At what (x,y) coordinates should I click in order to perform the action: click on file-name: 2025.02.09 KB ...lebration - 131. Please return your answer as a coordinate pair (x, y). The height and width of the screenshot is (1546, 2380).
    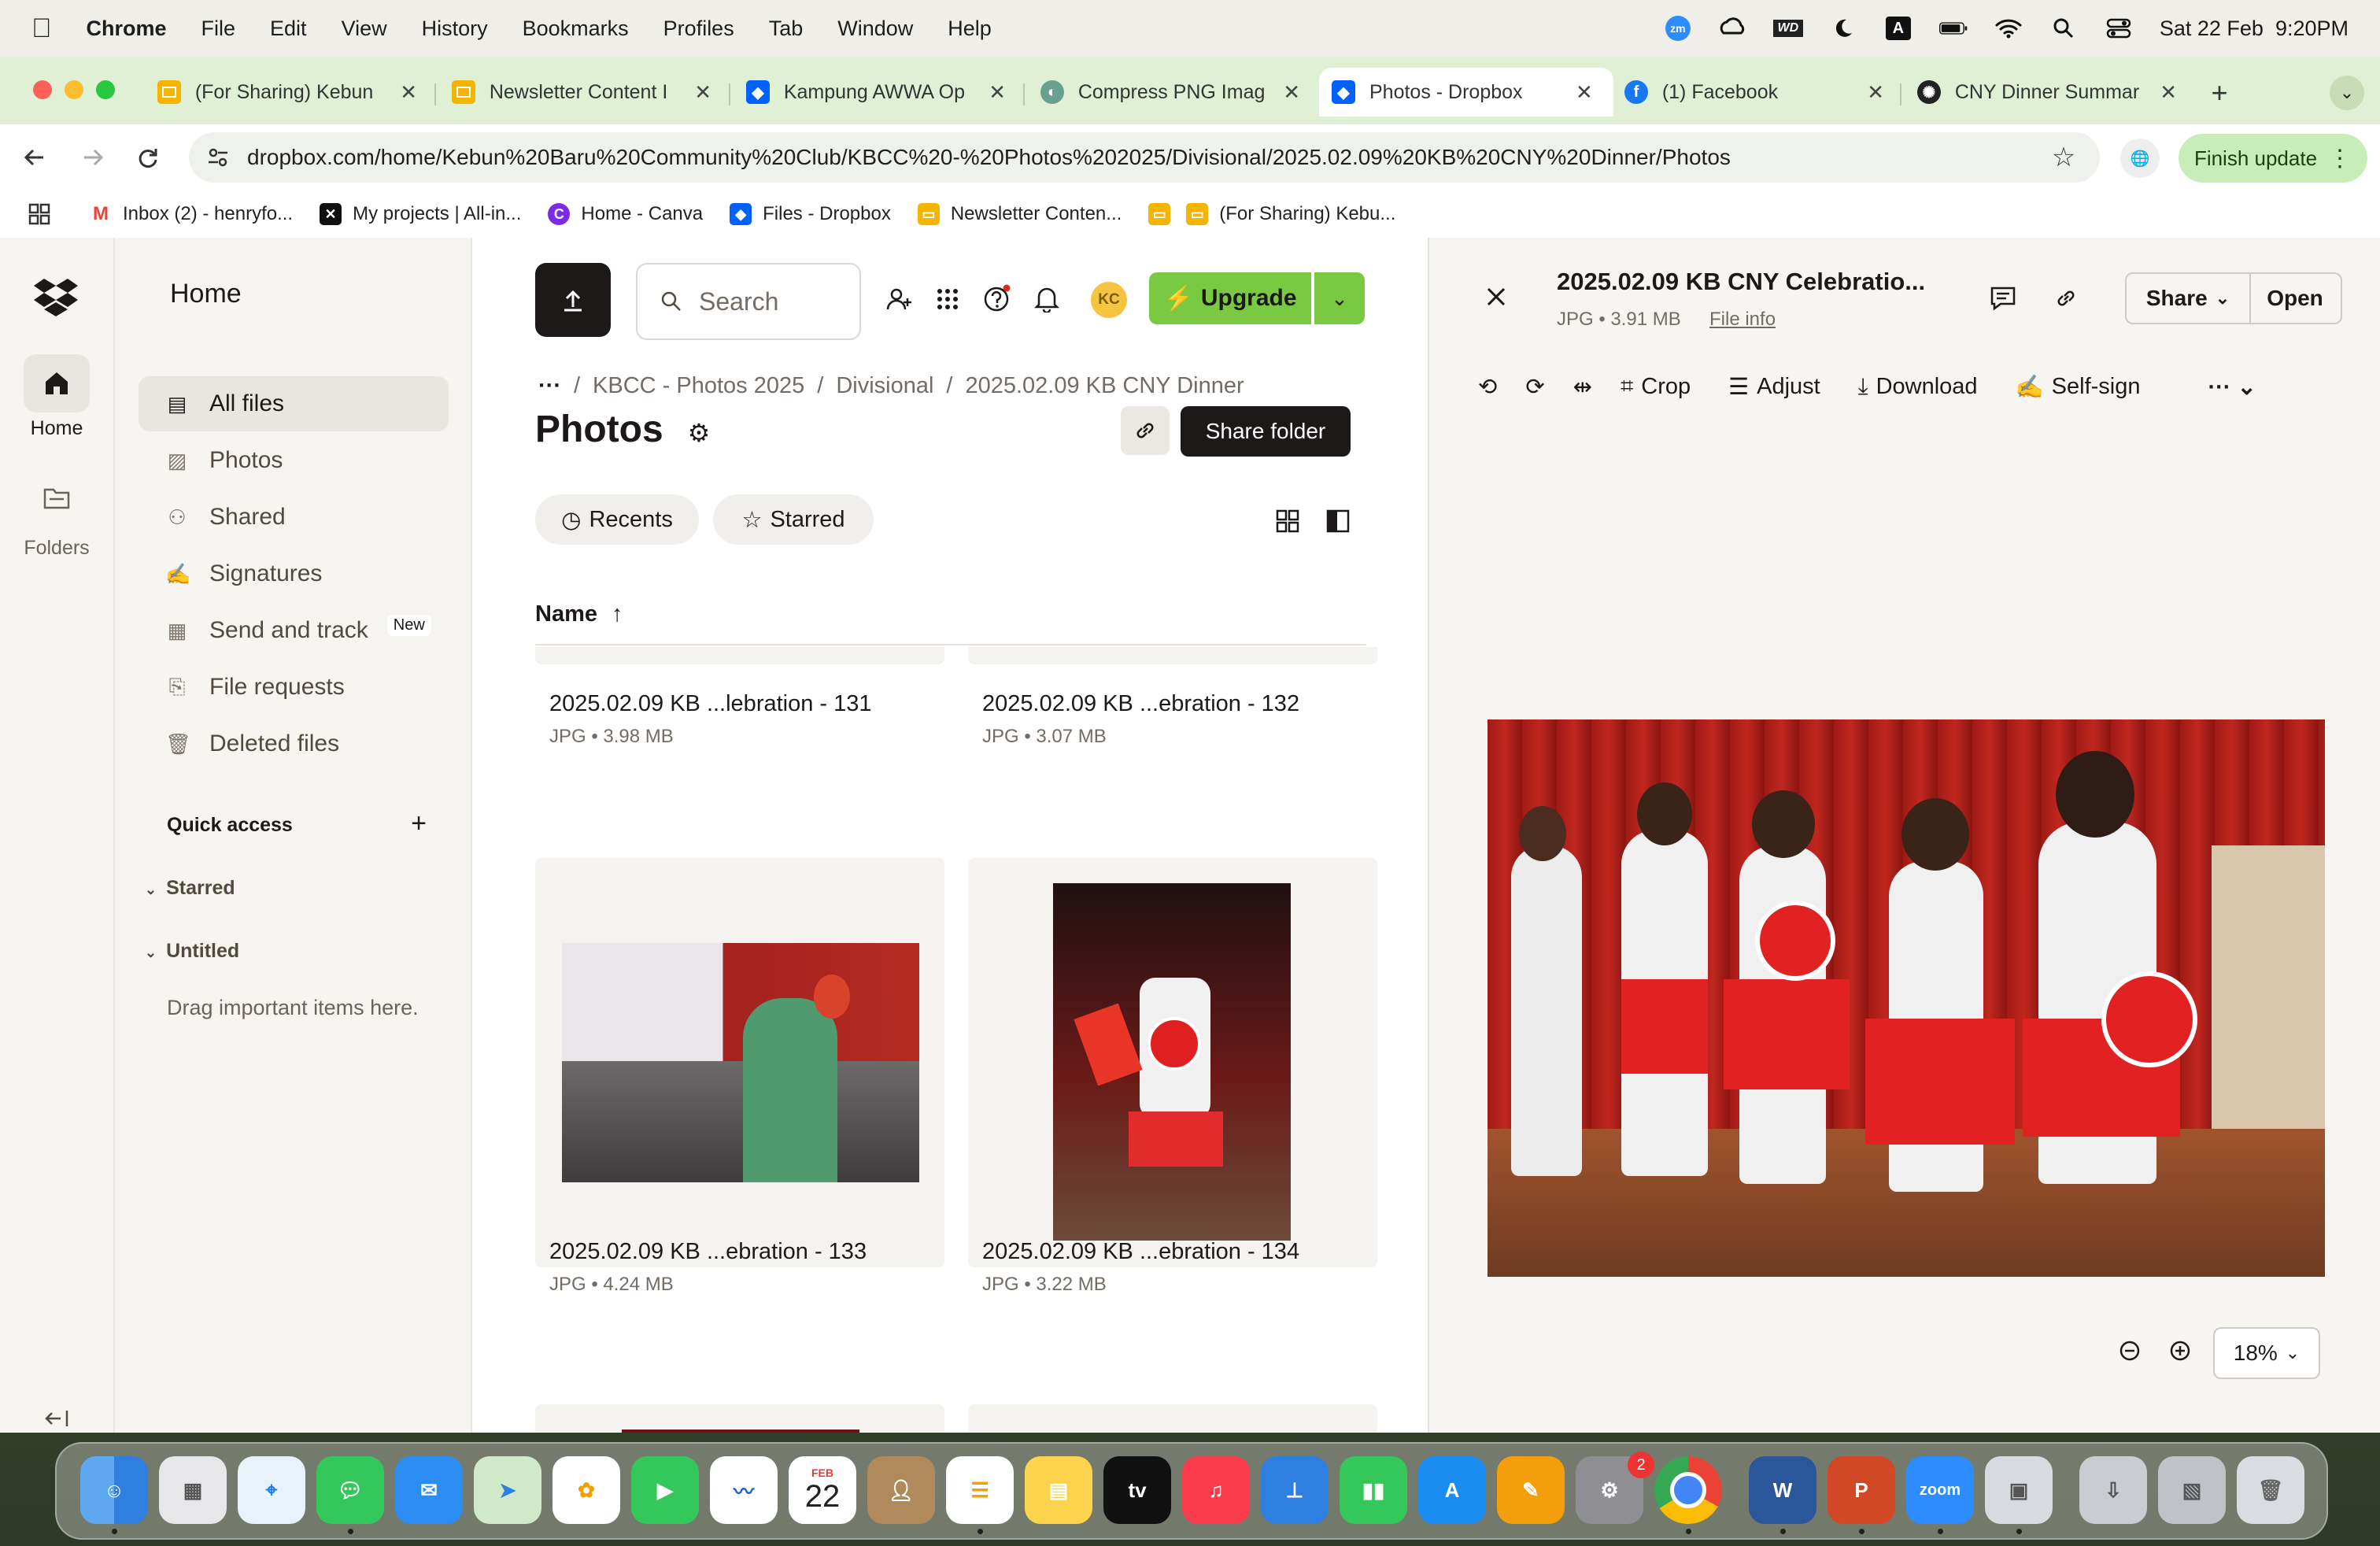
    Looking at the image, I should click on (710, 704).